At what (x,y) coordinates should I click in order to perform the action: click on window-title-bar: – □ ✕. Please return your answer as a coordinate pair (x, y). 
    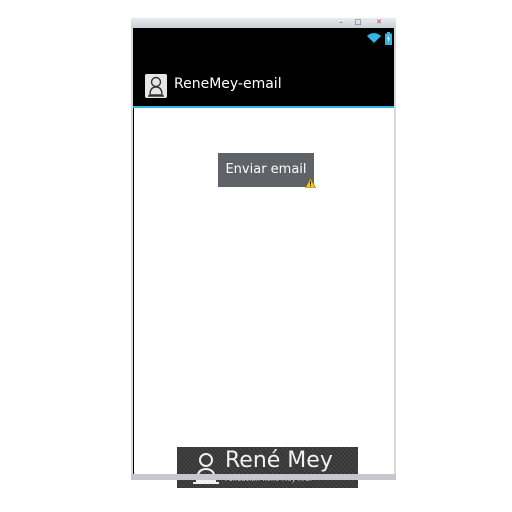
    Looking at the image, I should click on (263, 23).